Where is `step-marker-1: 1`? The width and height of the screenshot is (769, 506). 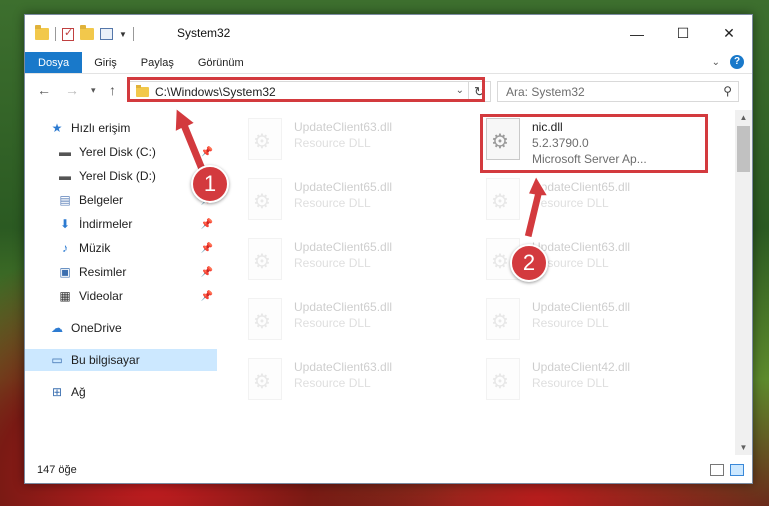 step-marker-1: 1 is located at coordinates (210, 184).